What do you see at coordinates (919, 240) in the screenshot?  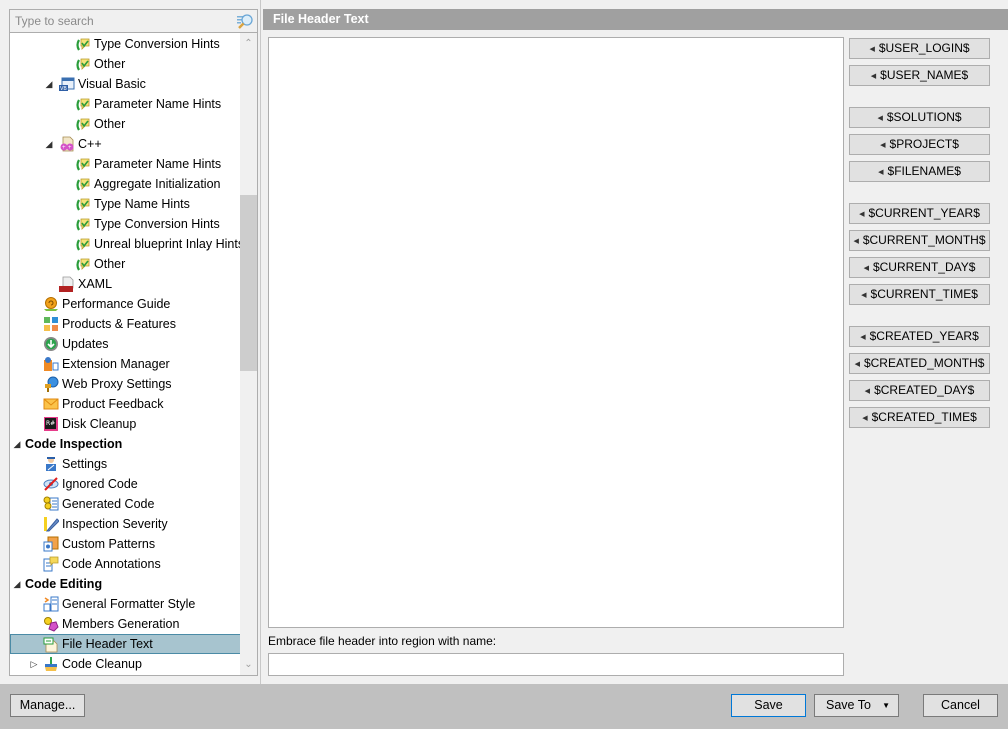 I see `insert-macro-button: ◀ $CURRENT_MONTH$` at bounding box center [919, 240].